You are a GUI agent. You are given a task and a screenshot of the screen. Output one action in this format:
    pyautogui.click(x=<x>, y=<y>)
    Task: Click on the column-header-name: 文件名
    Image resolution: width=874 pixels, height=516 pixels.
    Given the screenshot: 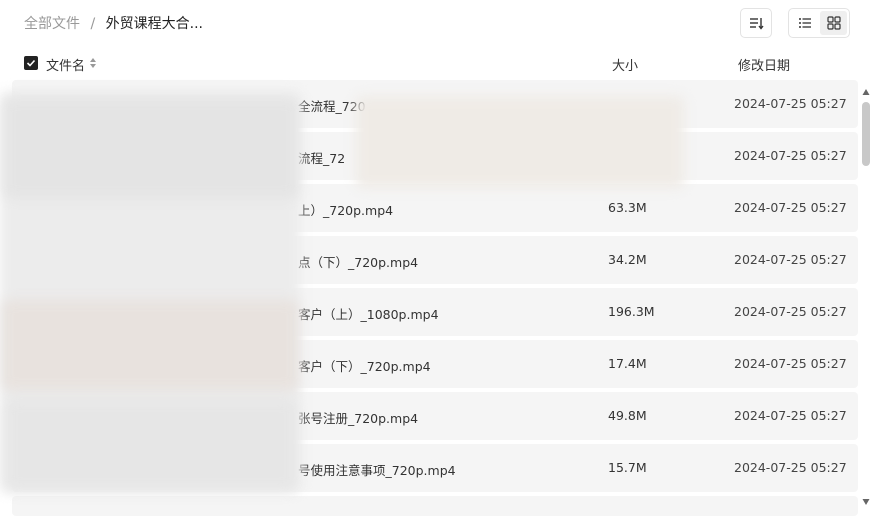 What is the action you would take?
    pyautogui.click(x=65, y=64)
    